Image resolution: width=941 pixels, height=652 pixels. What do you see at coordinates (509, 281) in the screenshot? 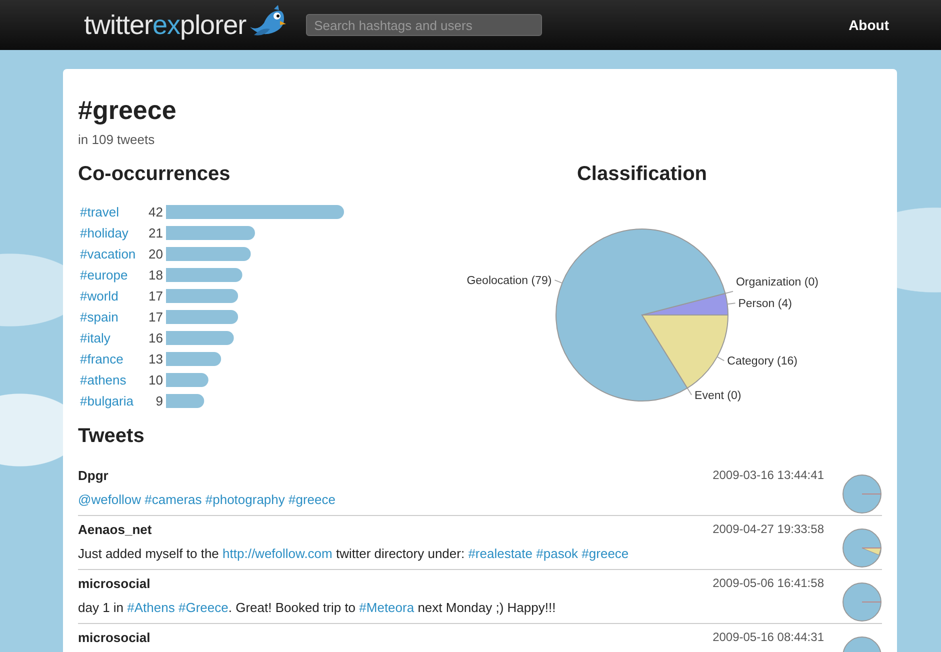
I see `slice-label: Geolocation (79)` at bounding box center [509, 281].